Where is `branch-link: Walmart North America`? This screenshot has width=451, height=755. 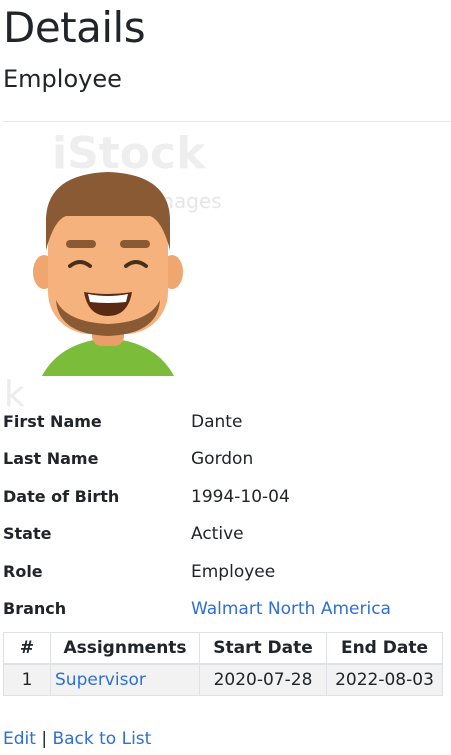 branch-link: Walmart North America is located at coordinates (291, 609).